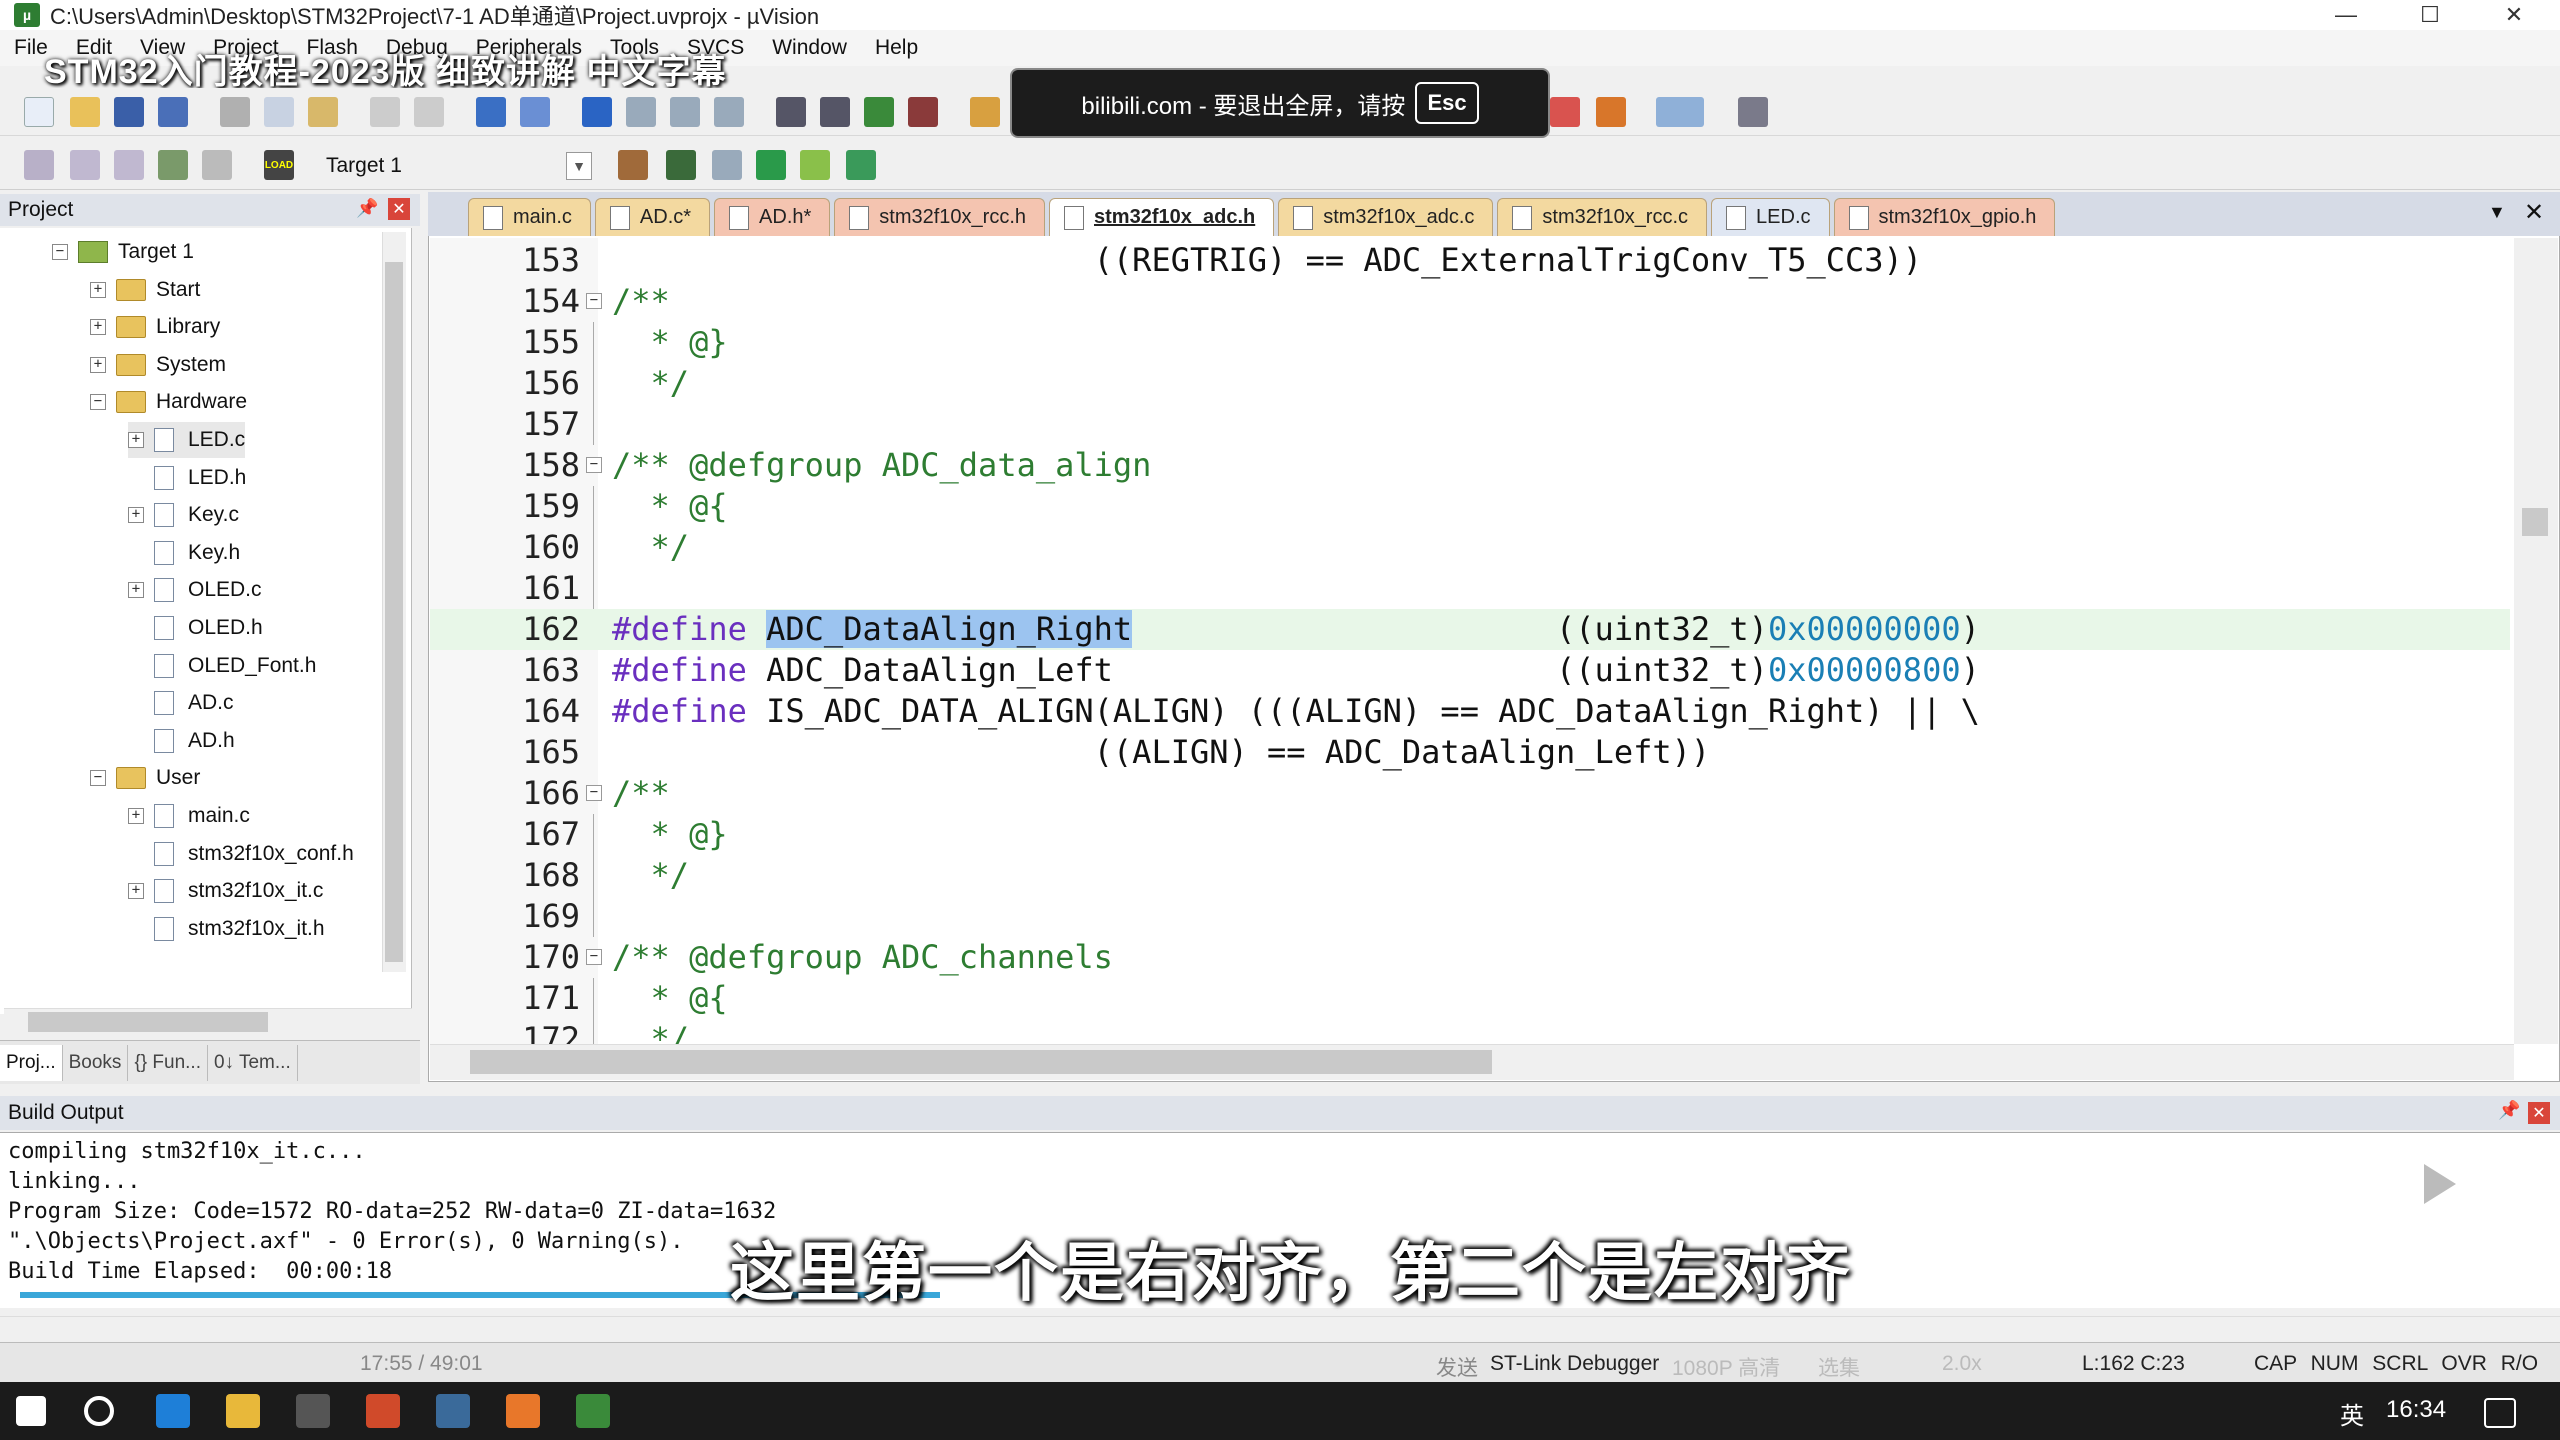  Describe the element at coordinates (809, 48) in the screenshot. I see `menu-window: Window` at that location.